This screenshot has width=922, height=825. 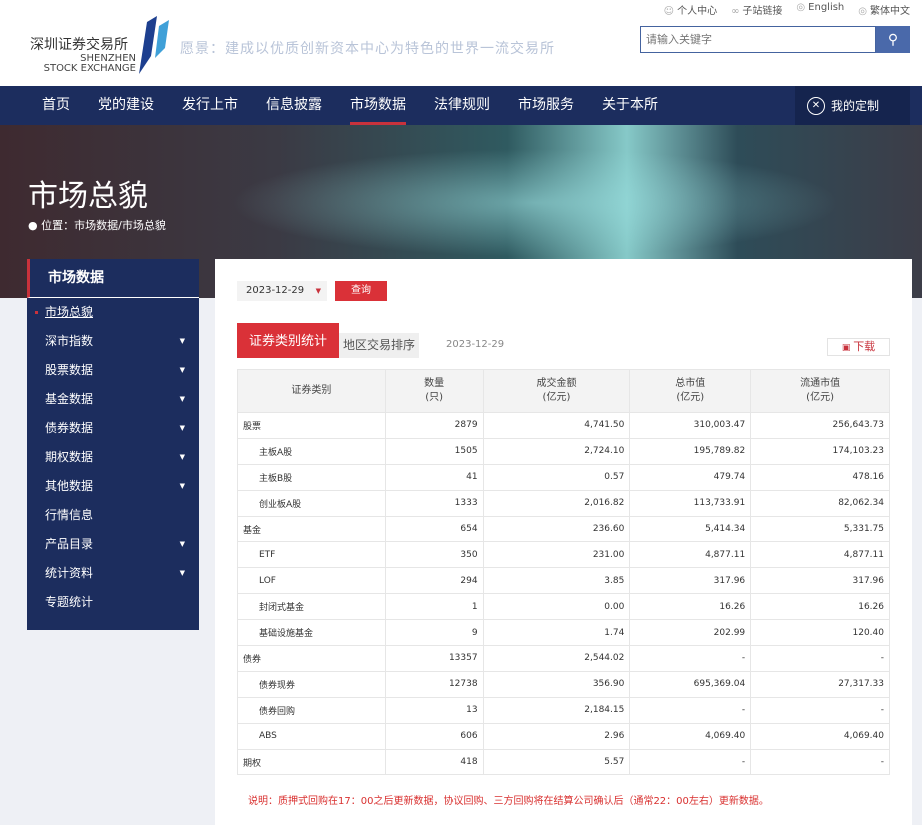 I want to click on top-link: ◎ English, so click(x=820, y=9).